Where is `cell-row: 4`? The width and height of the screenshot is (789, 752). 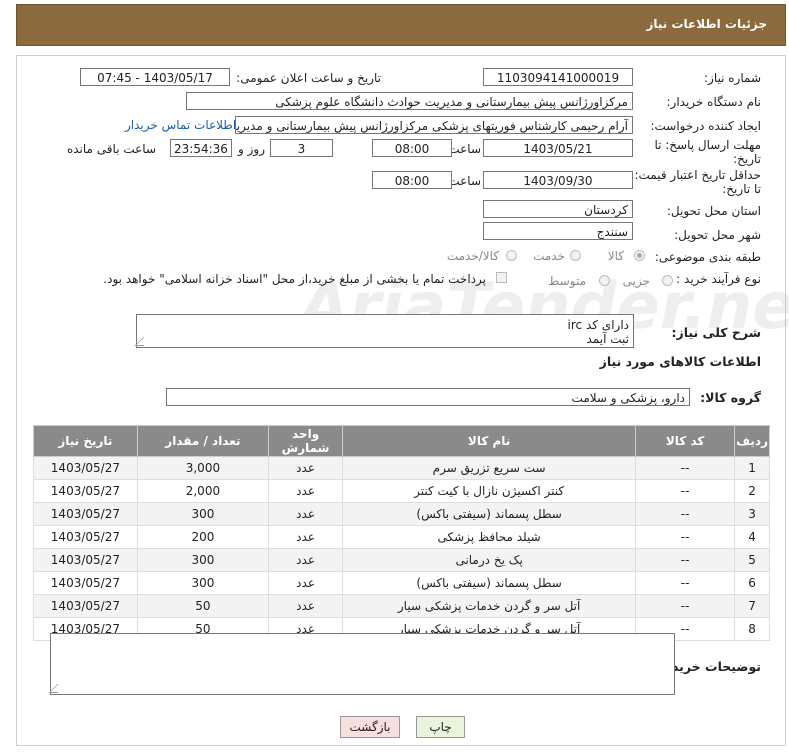 cell-row: 4 is located at coordinates (752, 537).